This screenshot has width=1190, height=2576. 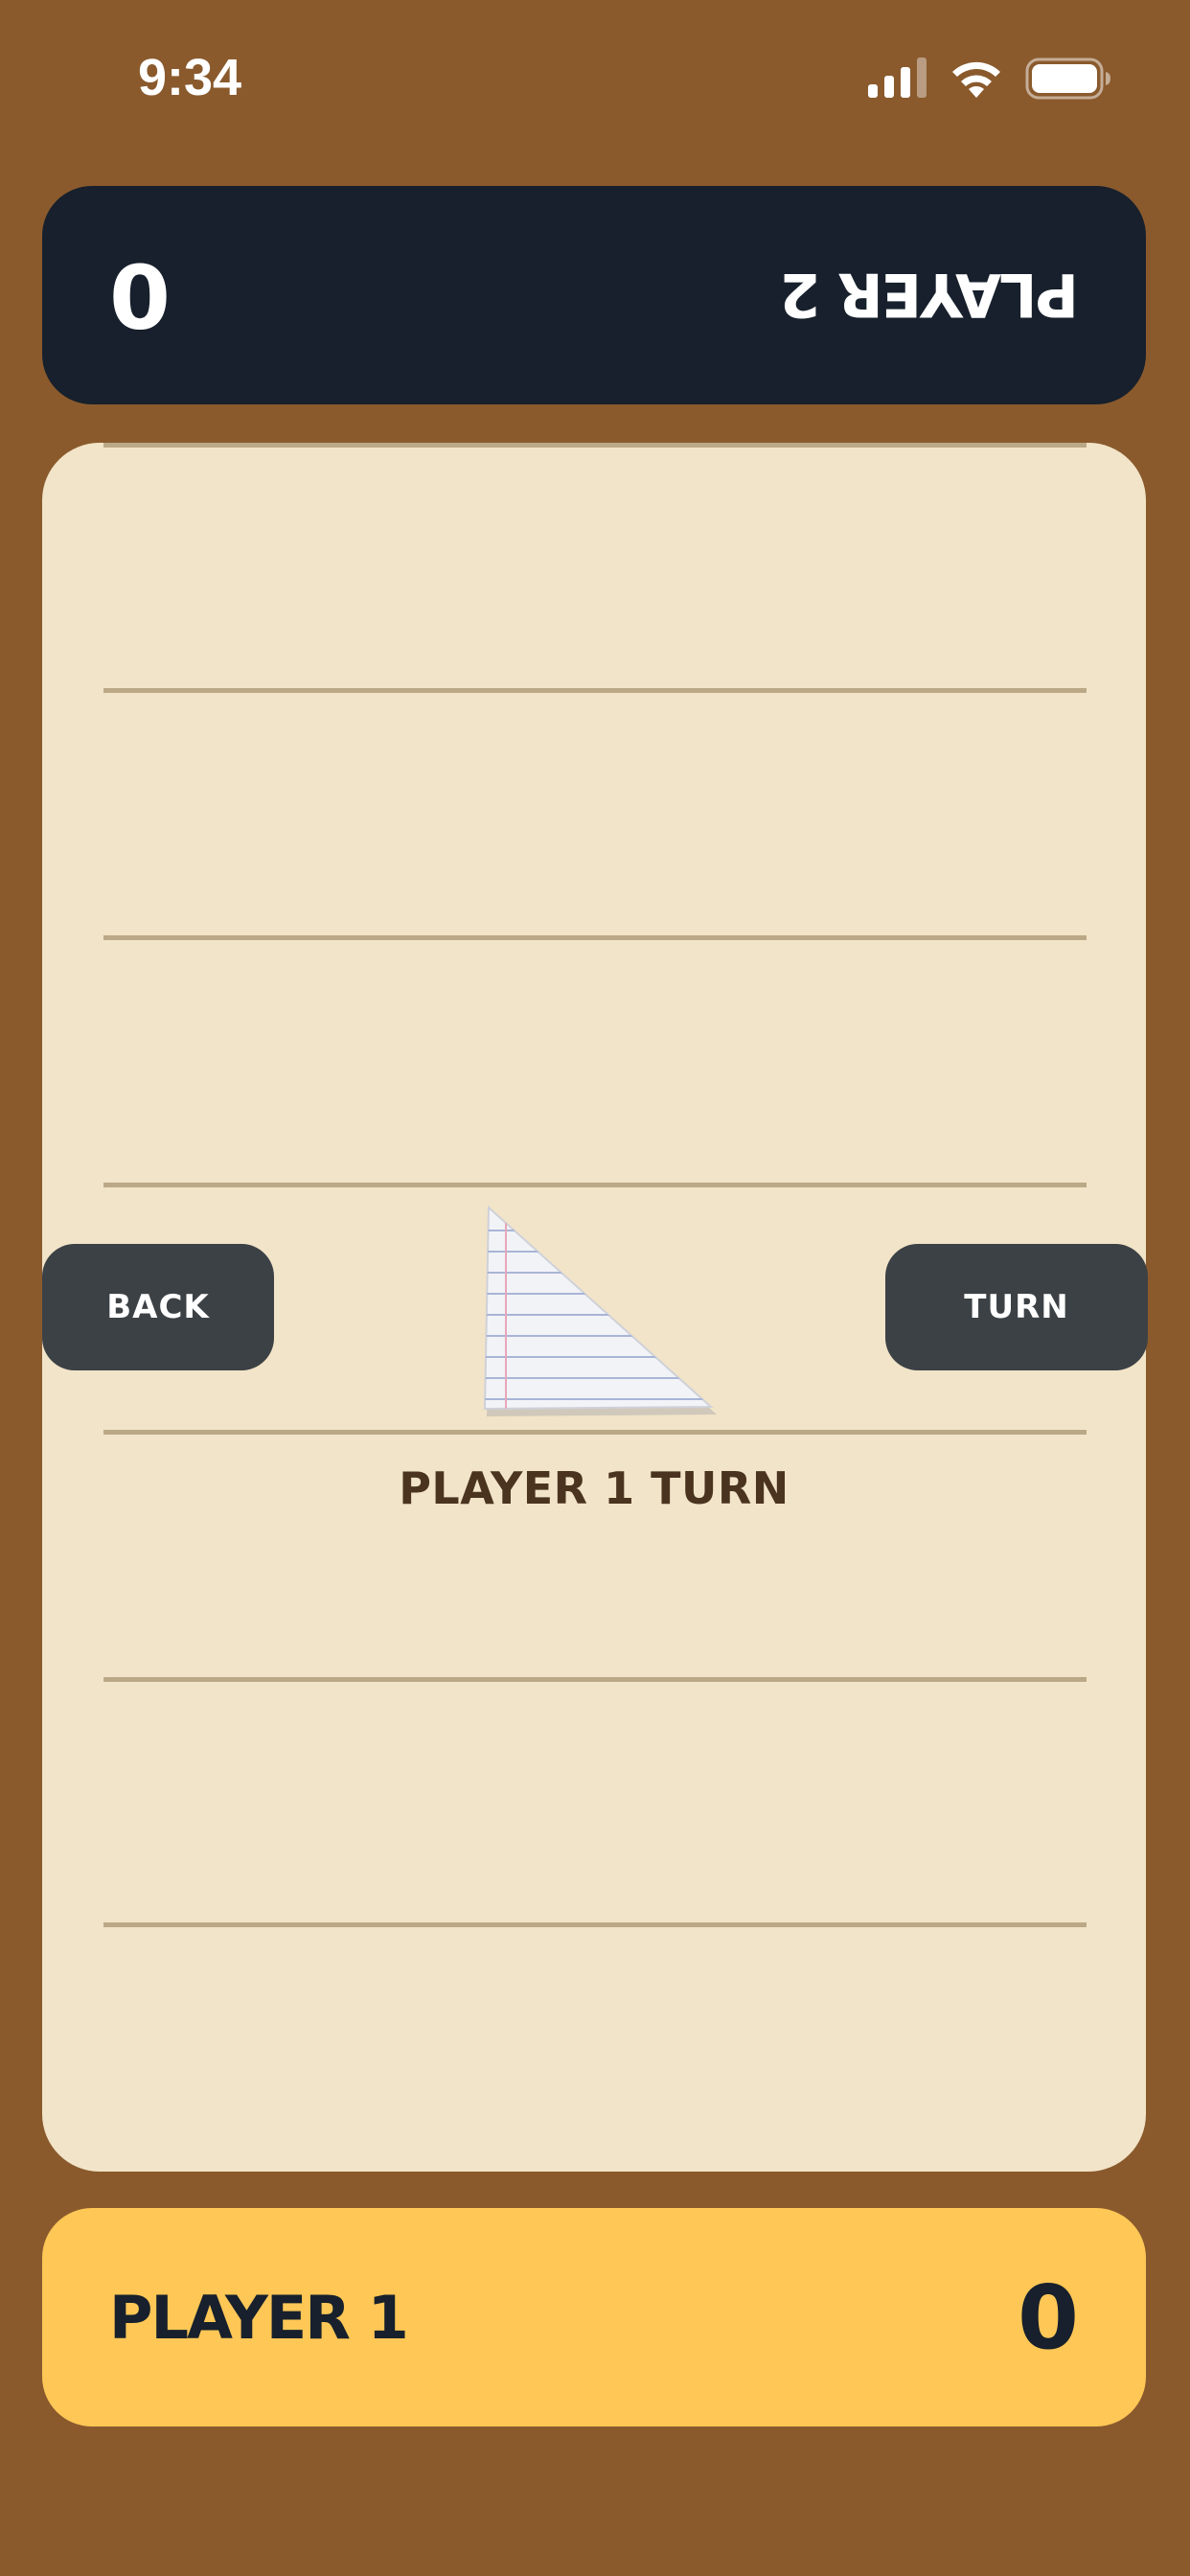 What do you see at coordinates (595, 76) in the screenshot?
I see `status-bar: 9:34` at bounding box center [595, 76].